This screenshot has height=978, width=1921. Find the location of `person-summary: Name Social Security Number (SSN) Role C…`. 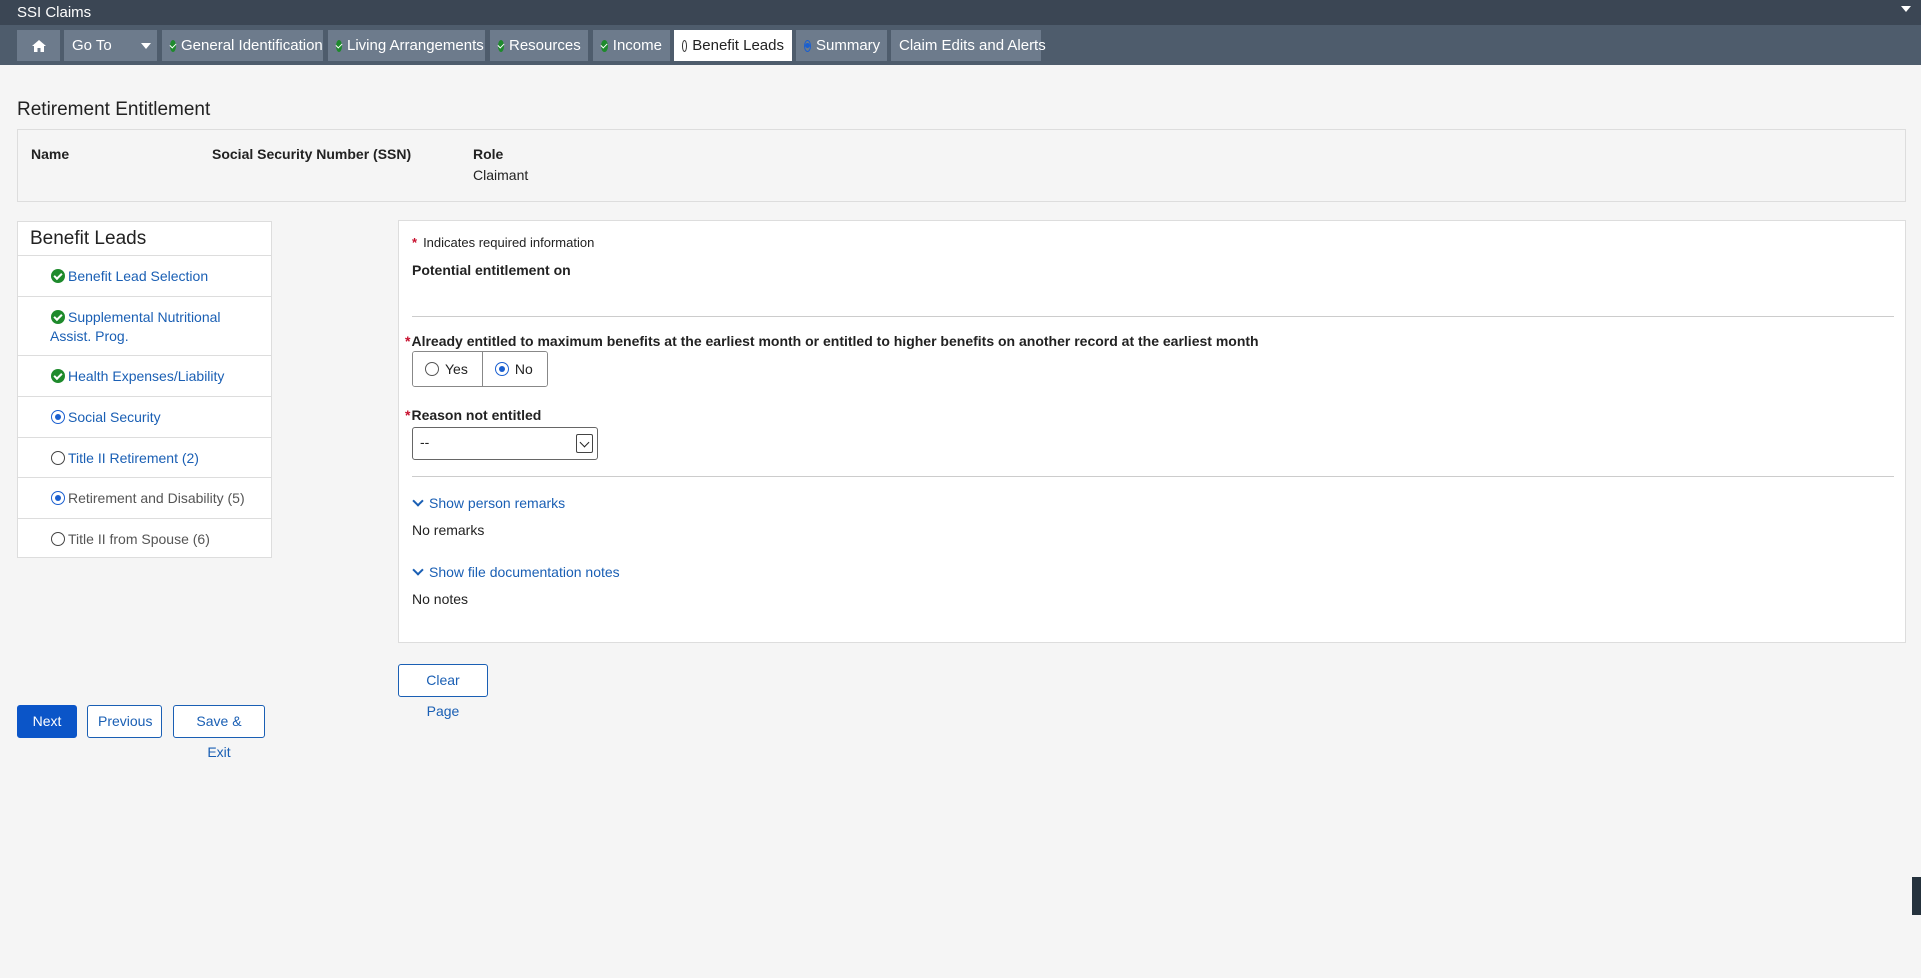

person-summary: Name Social Security Number (SSN) Role C… is located at coordinates (961, 165).